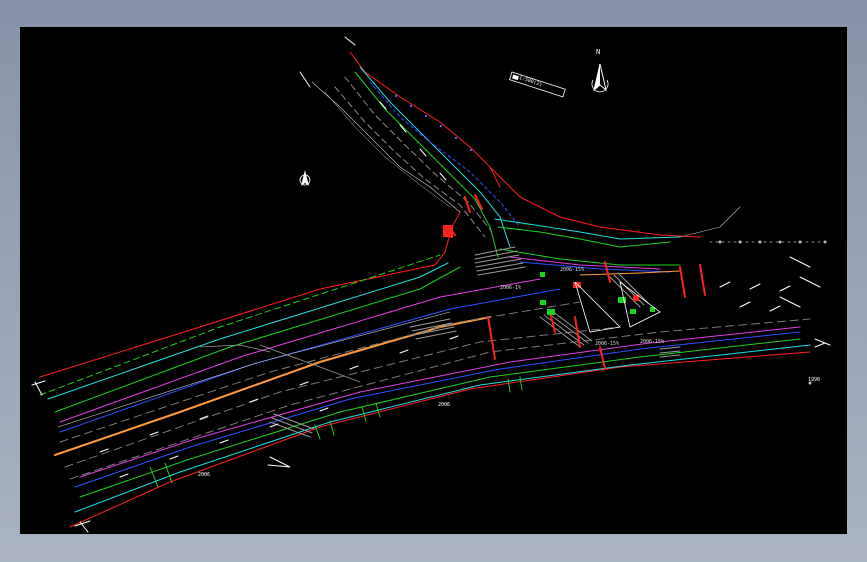 The width and height of the screenshot is (867, 562). Describe the element at coordinates (607, 344) in the screenshot. I see `station-label-3: 2006-15%` at that location.